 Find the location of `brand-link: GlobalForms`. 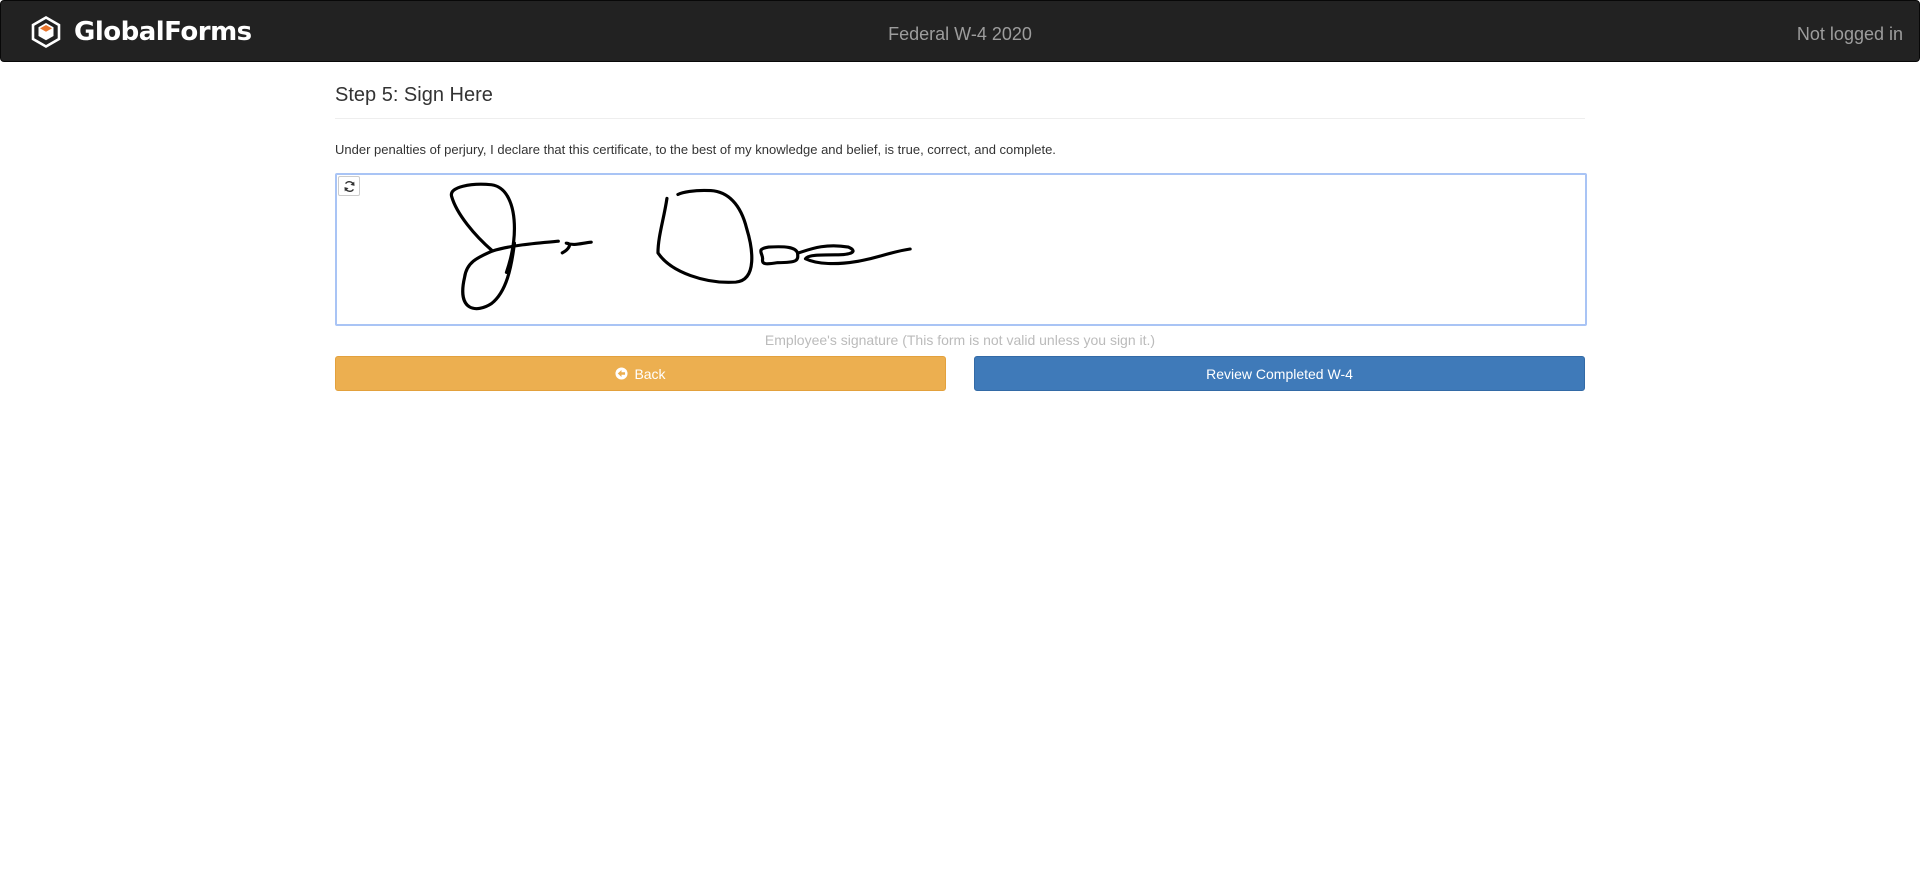

brand-link: GlobalForms is located at coordinates (141, 32).